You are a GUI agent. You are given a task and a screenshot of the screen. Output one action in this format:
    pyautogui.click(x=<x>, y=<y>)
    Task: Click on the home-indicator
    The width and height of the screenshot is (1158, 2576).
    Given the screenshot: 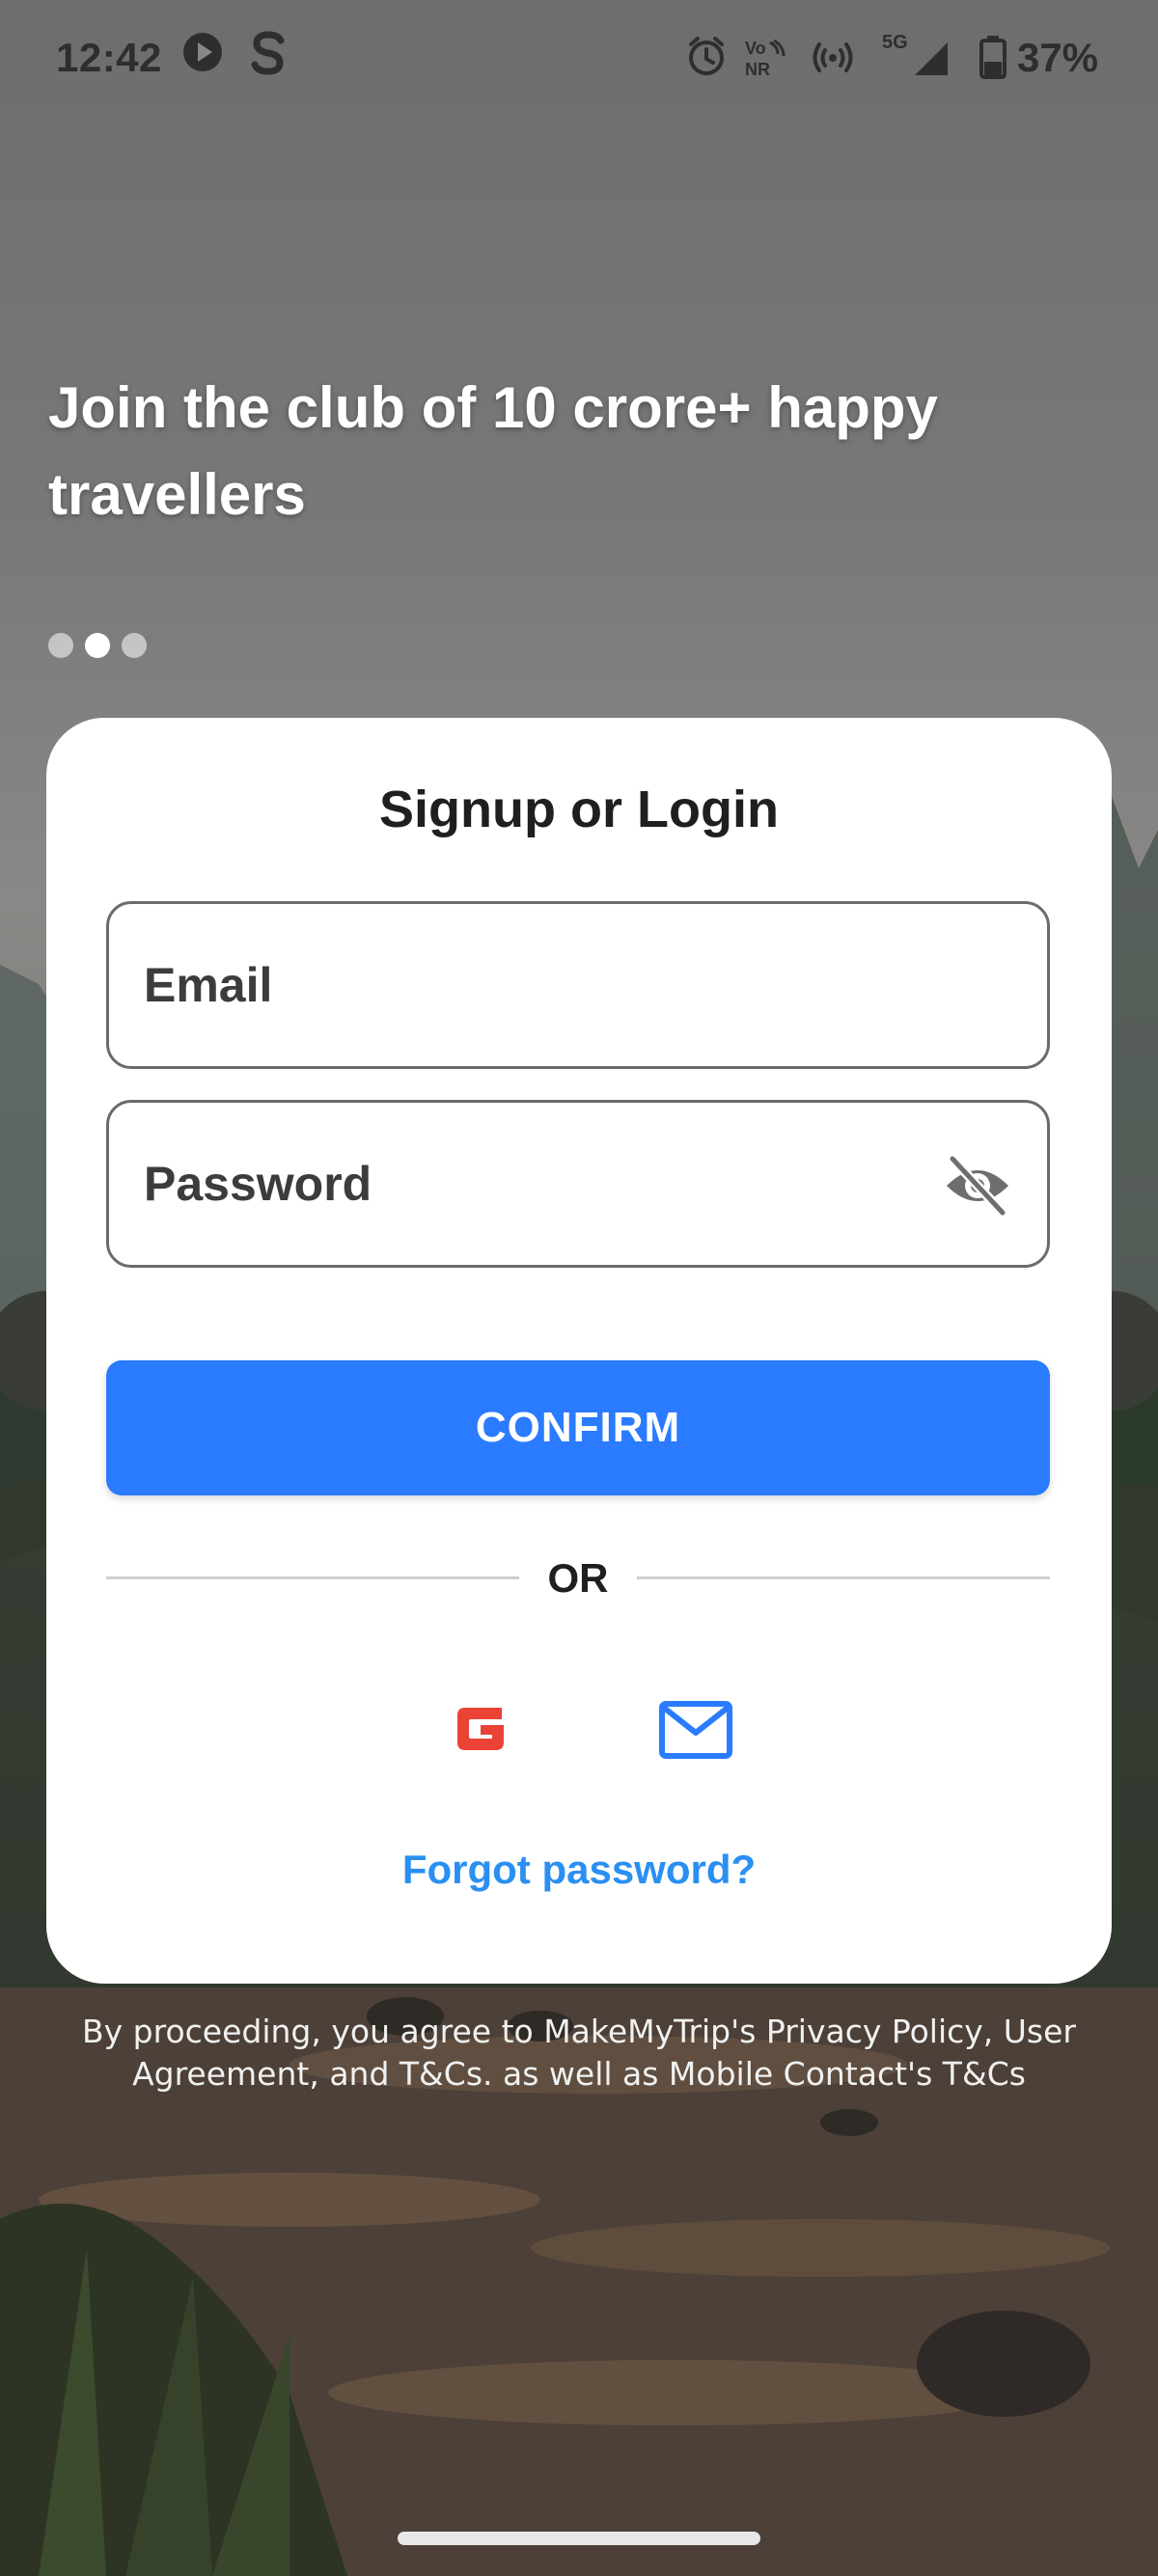 What is the action you would take?
    pyautogui.click(x=579, y=2538)
    